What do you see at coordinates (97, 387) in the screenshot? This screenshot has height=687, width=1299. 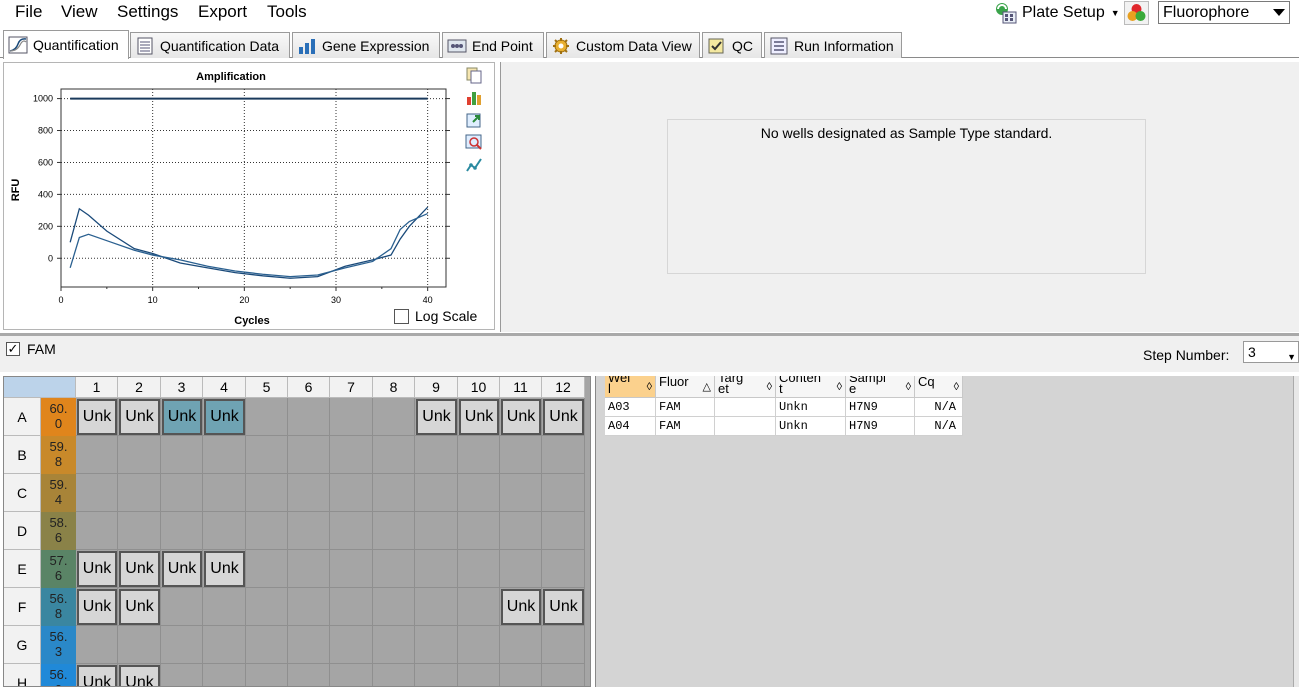 I see `column-header: 1` at bounding box center [97, 387].